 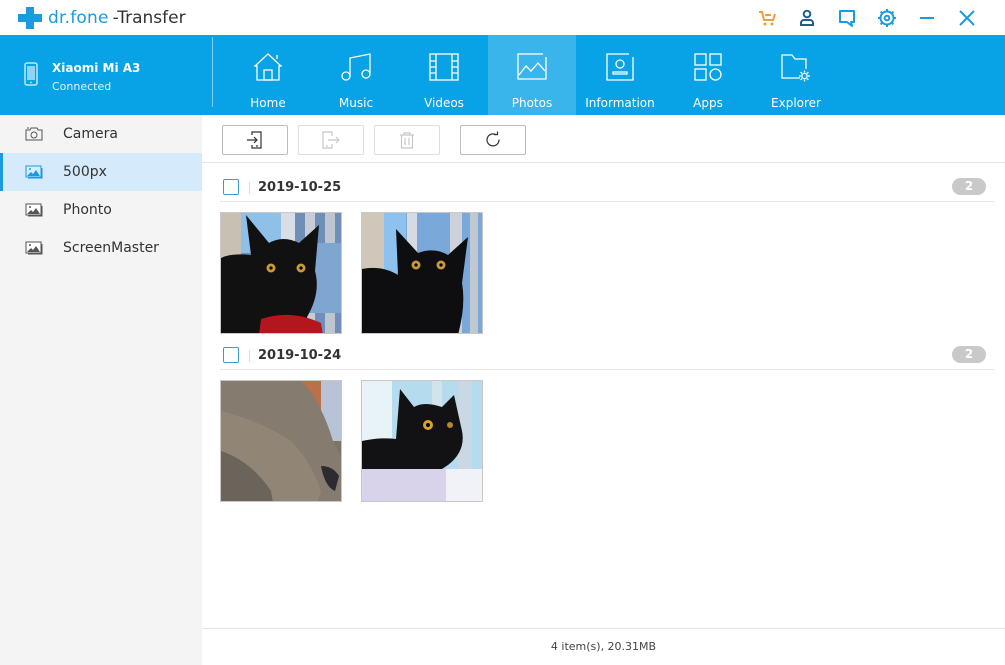 I want to click on nav-videos: Videos, so click(x=444, y=75).